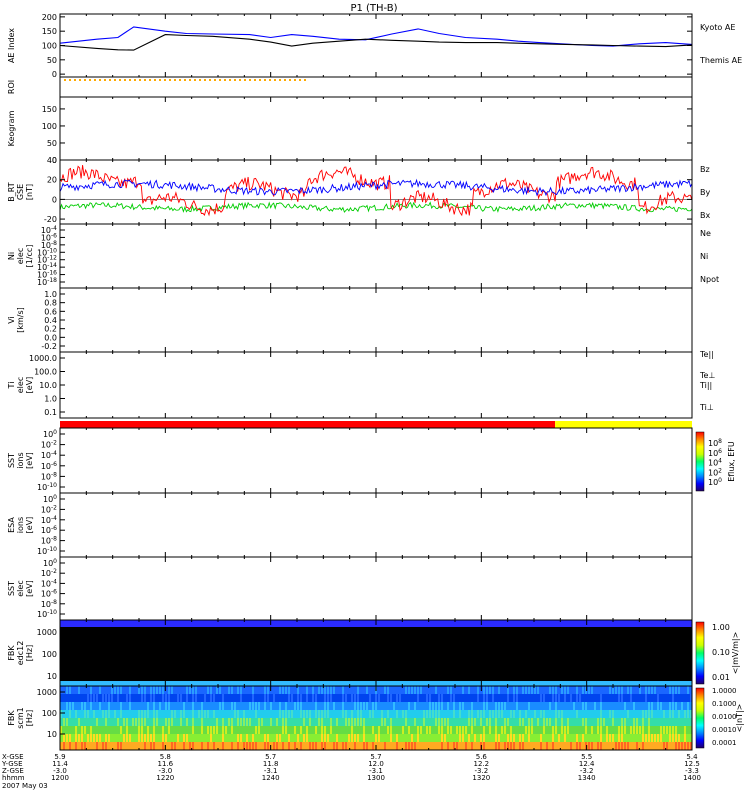  I want to click on colorbar-eflux, so click(700, 461).